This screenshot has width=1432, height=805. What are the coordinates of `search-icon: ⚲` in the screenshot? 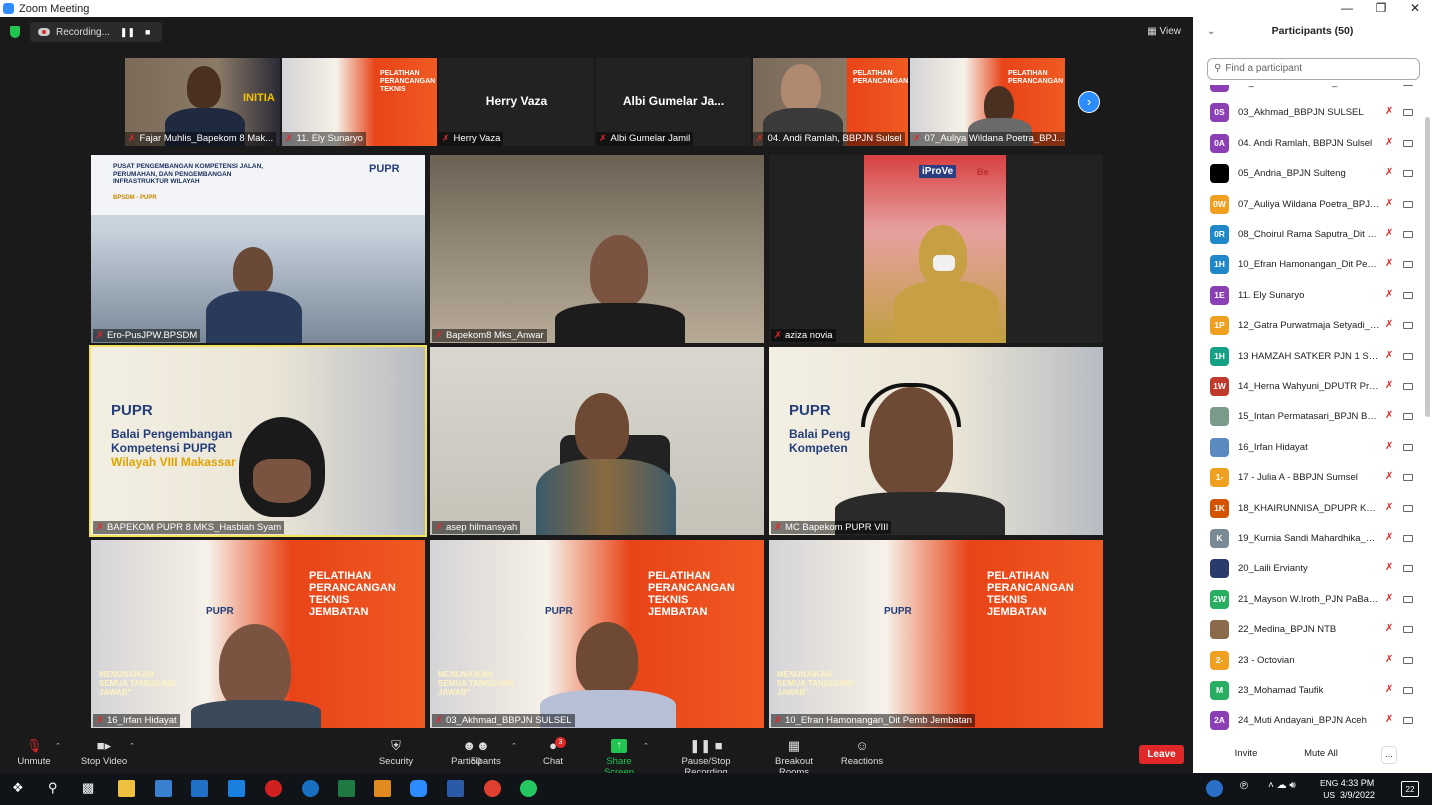 It's located at (53, 788).